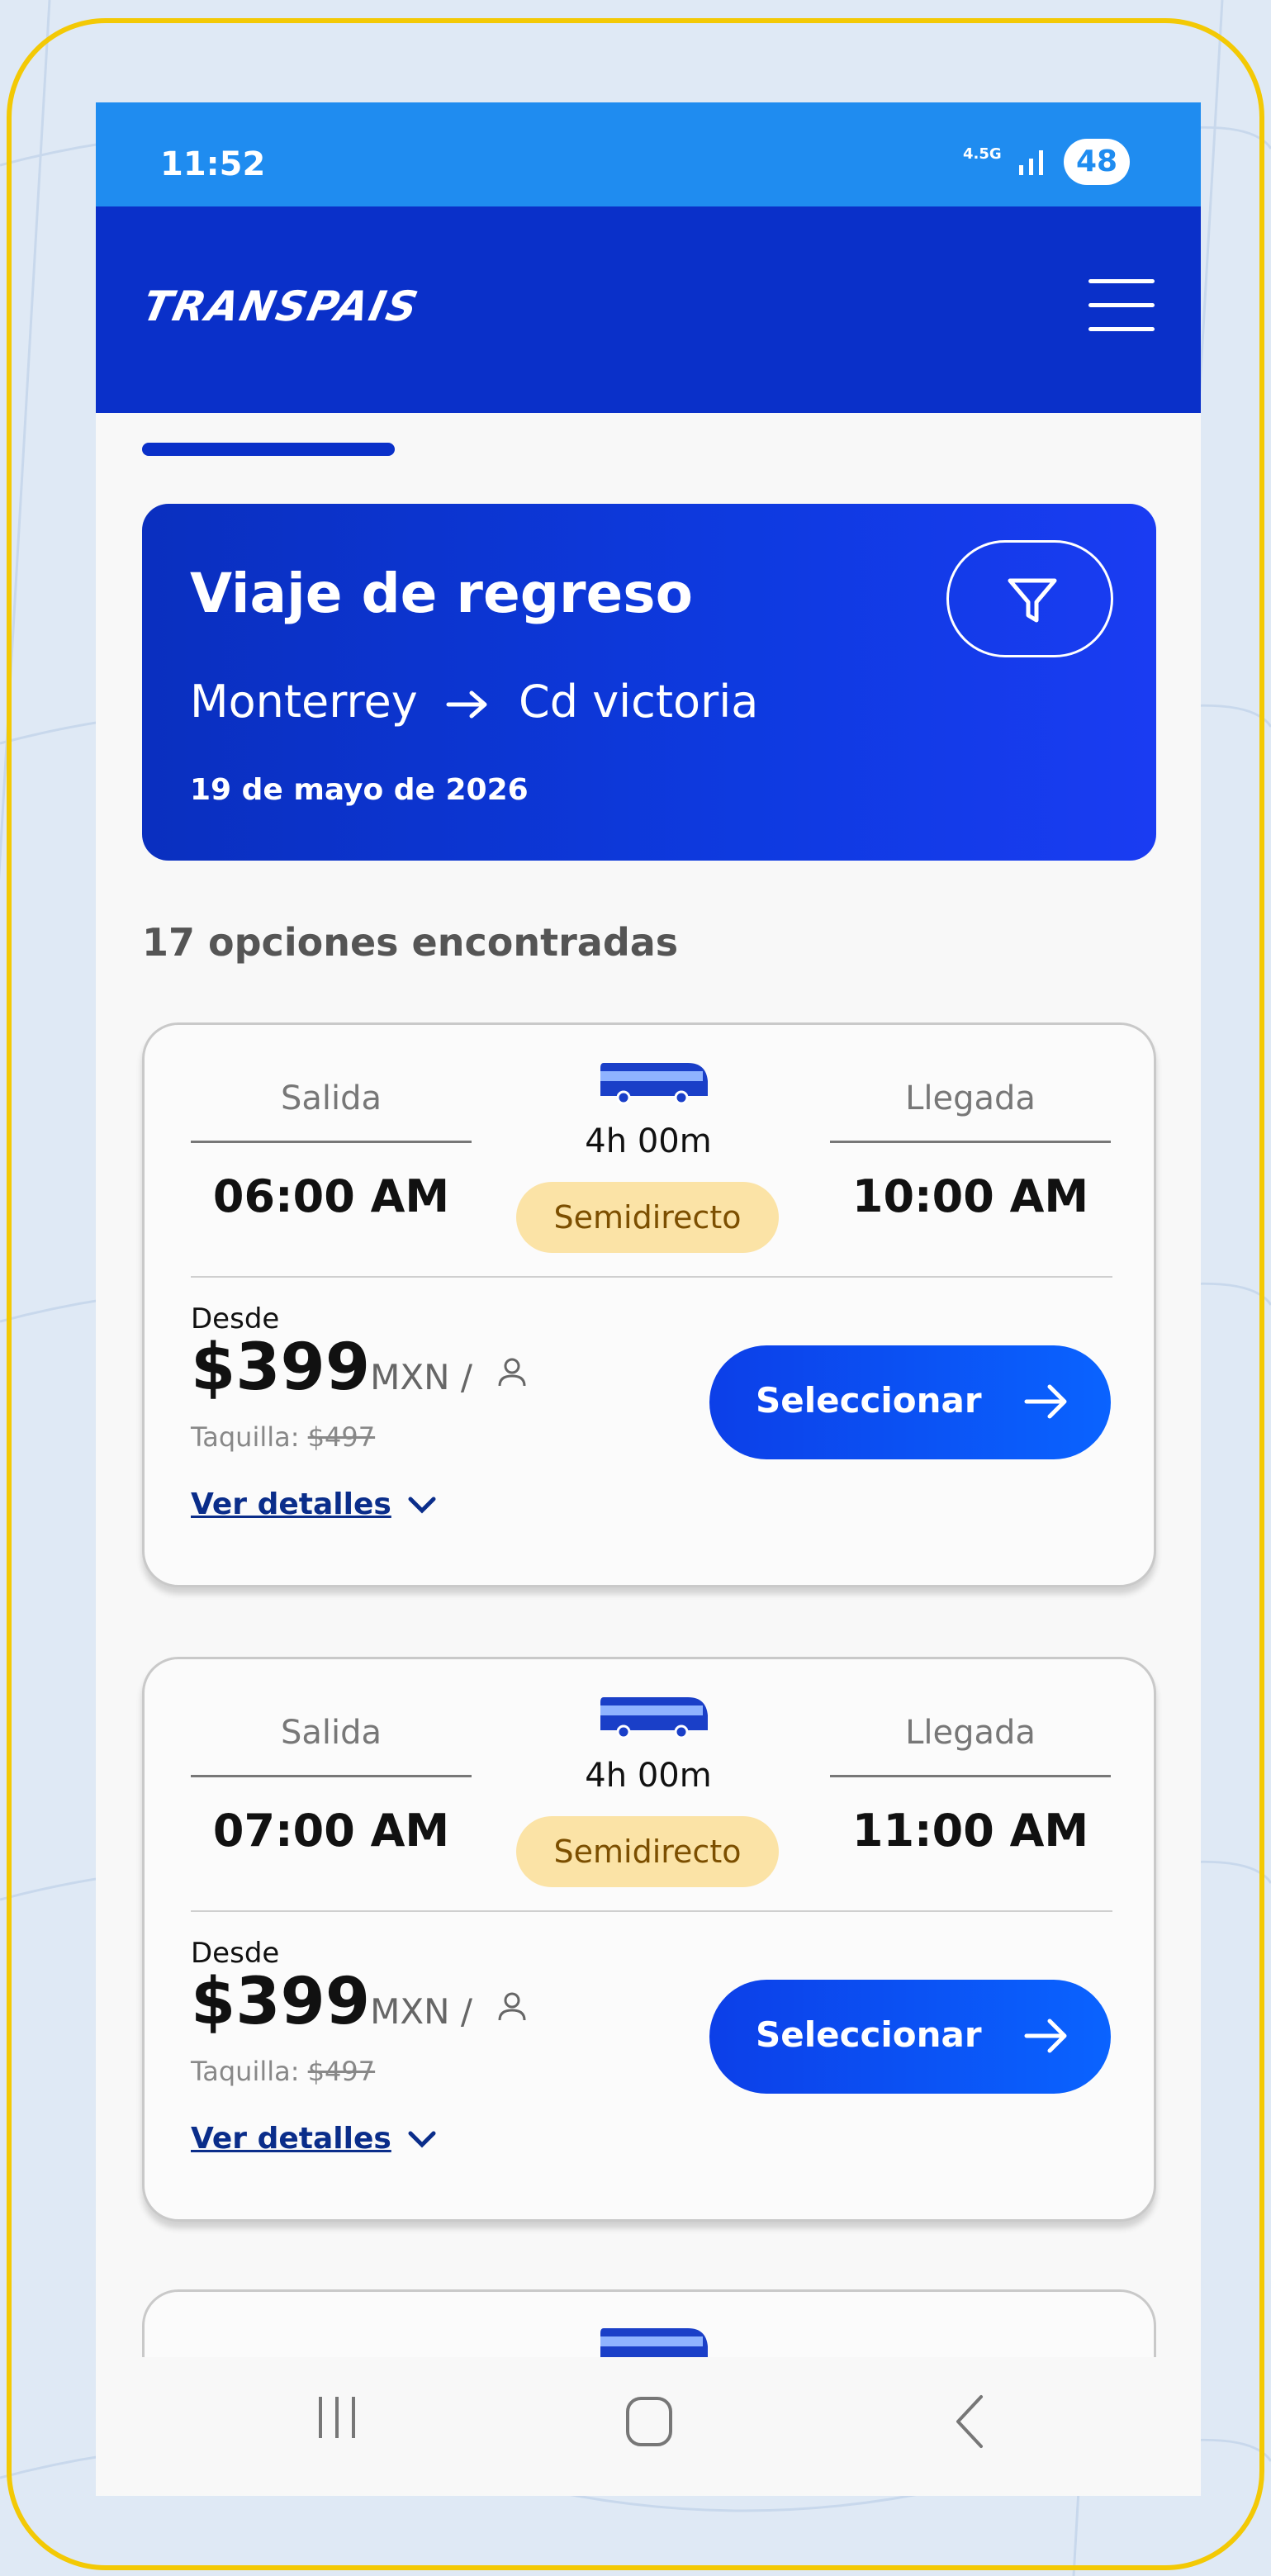  I want to click on trip-origin: Monterrey, so click(304, 702).